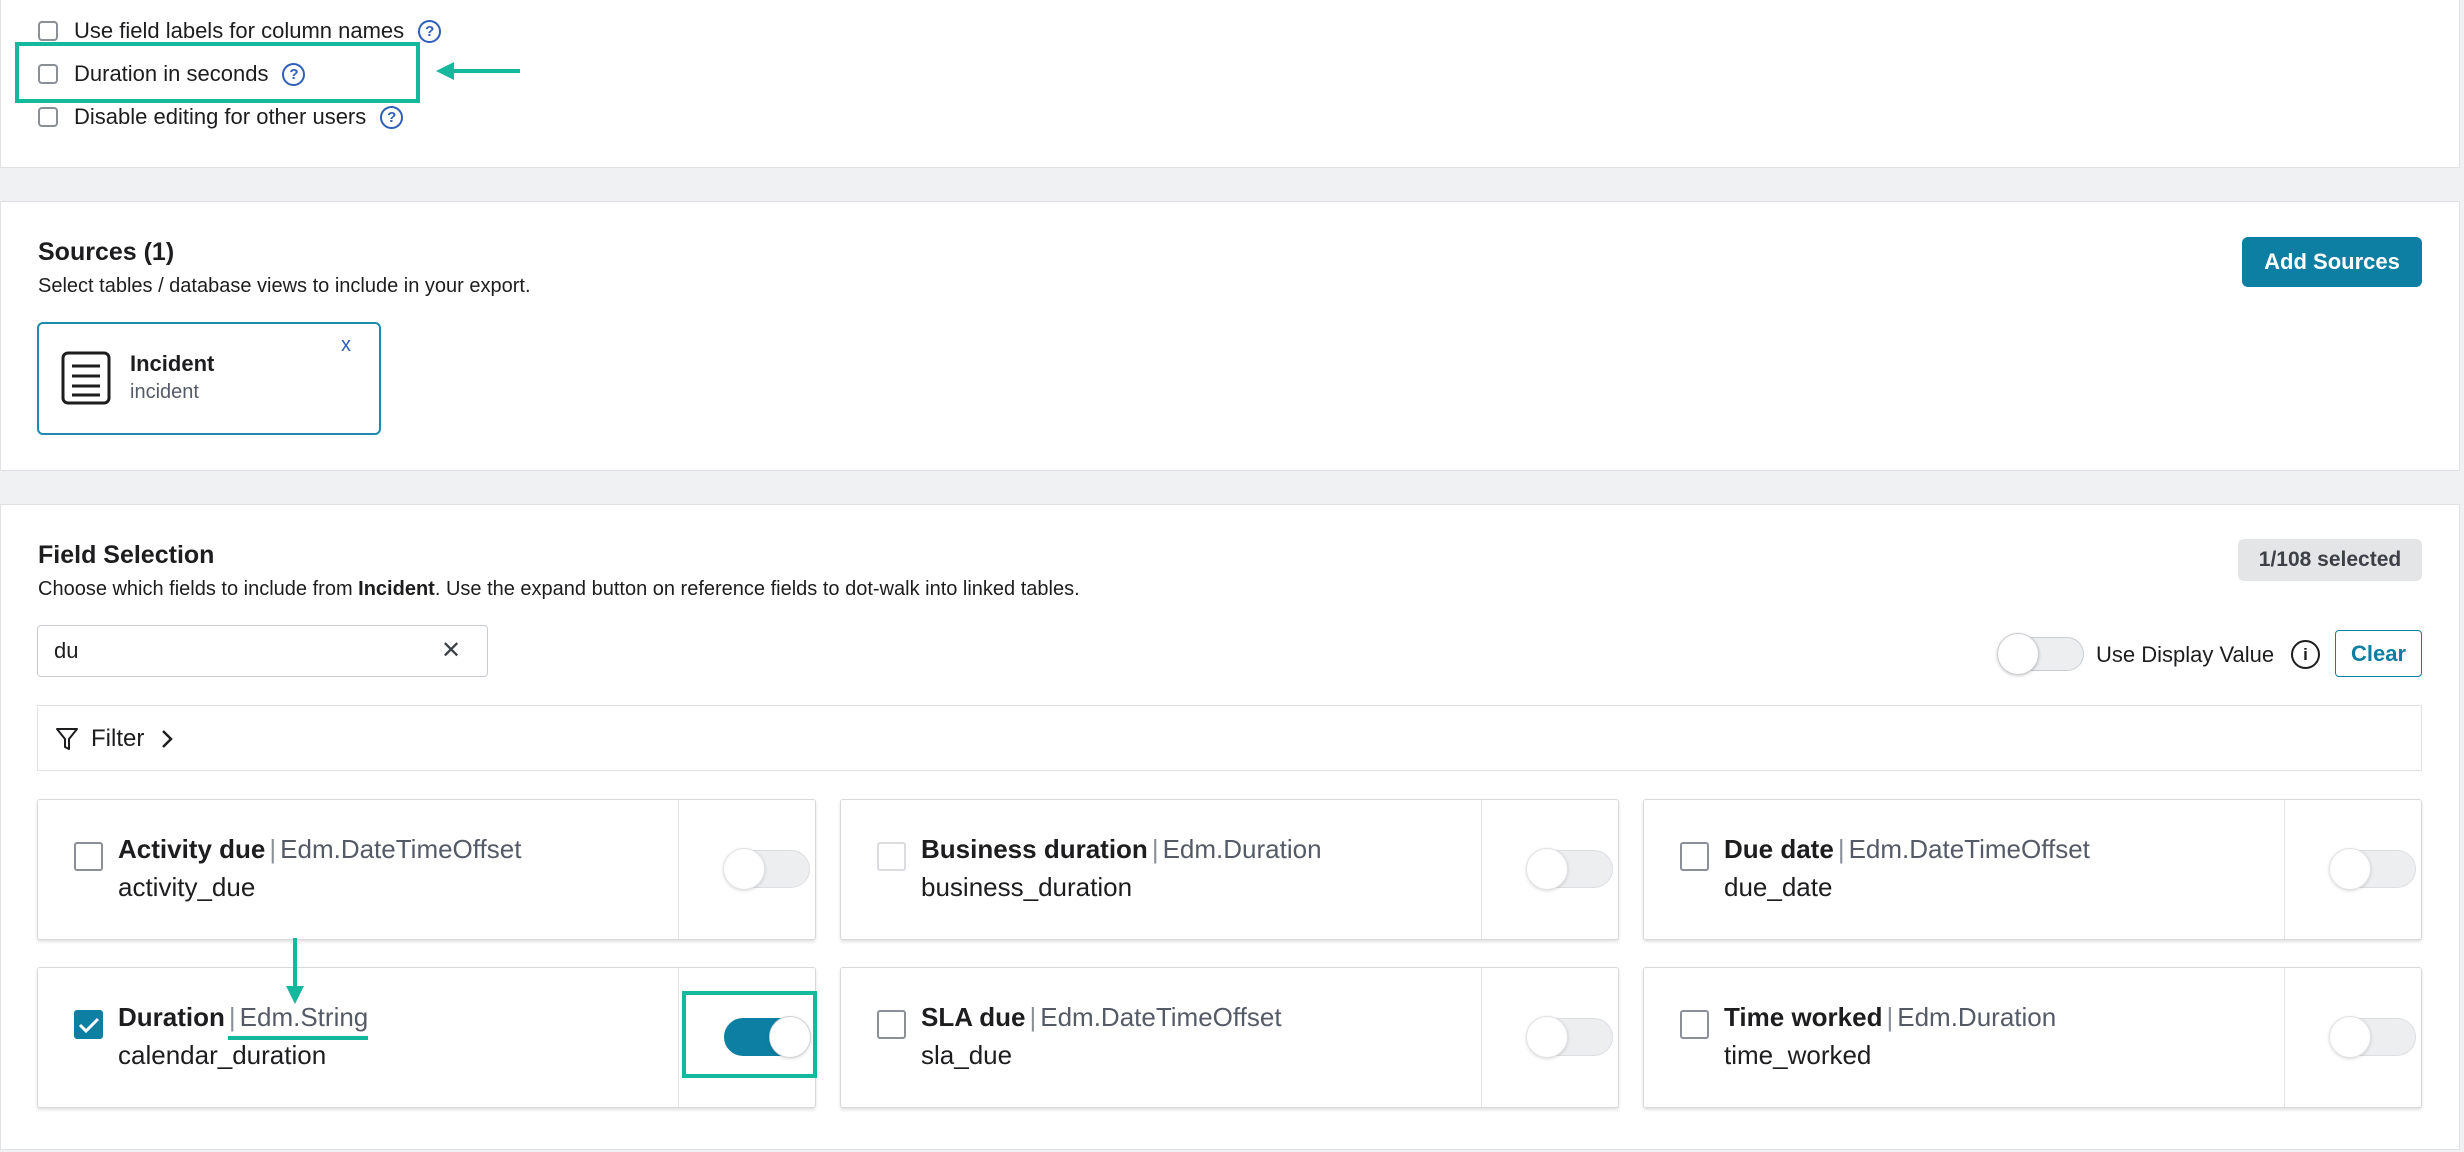 This screenshot has width=2464, height=1152. I want to click on field-title: Due date | Edm.DateTimeOffset, so click(1907, 849).